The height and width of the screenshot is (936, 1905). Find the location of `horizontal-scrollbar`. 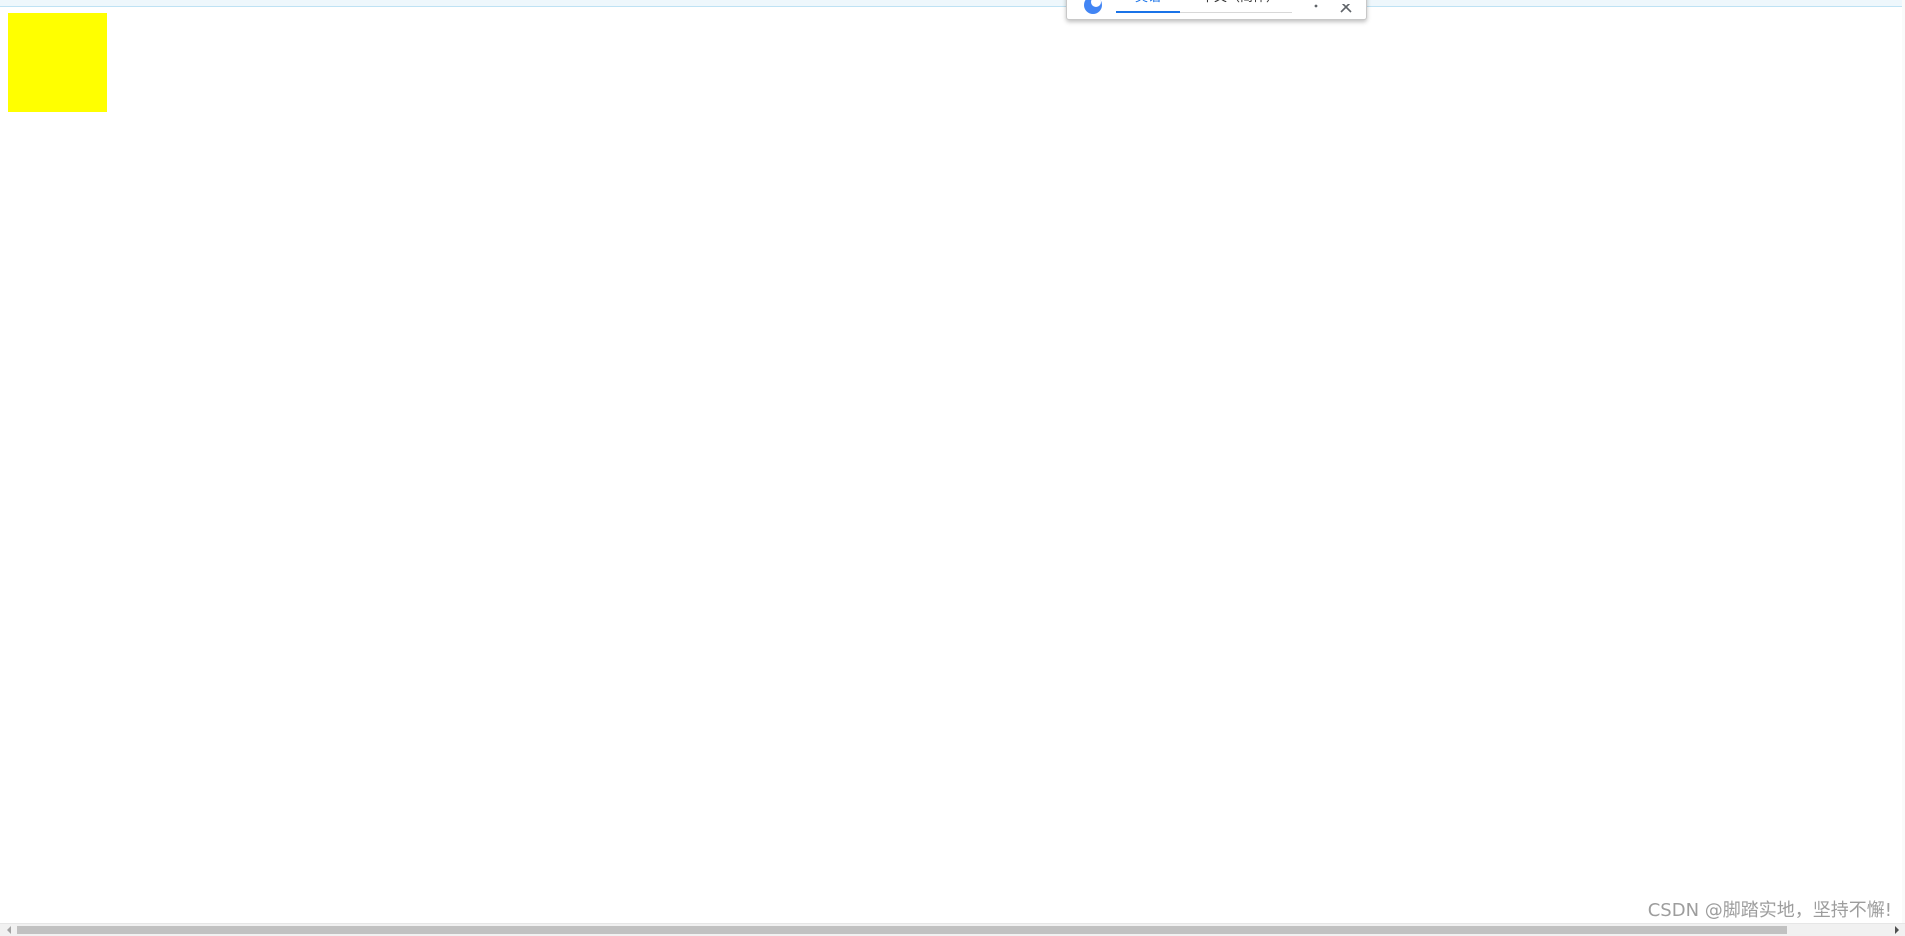

horizontal-scrollbar is located at coordinates (952, 929).